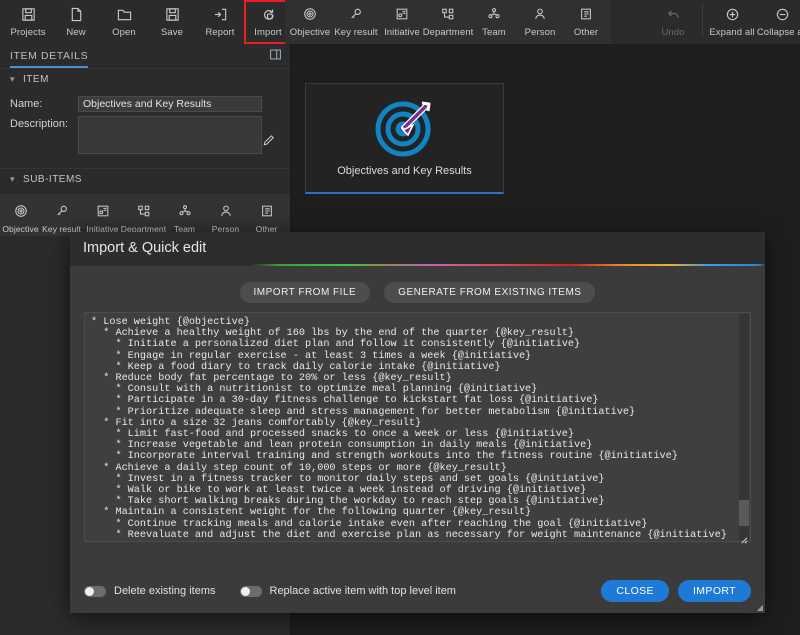 Image resolution: width=800 pixels, height=635 pixels. Describe the element at coordinates (744, 427) in the screenshot. I see `outline-textarea-scrollbar` at that location.